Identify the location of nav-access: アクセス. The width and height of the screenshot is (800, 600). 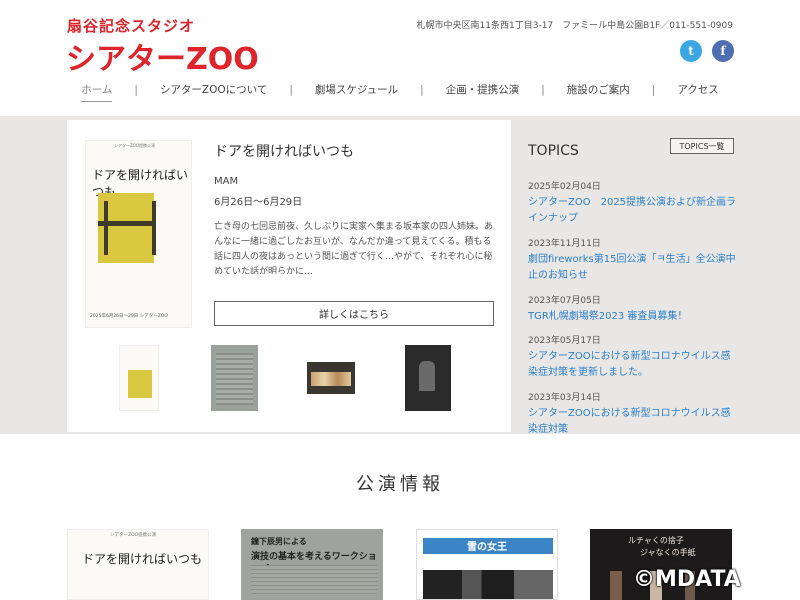
(697, 89).